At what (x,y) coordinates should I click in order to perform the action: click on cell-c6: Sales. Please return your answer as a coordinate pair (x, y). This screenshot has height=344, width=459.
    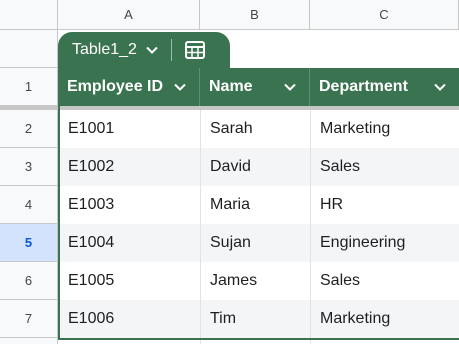
    Looking at the image, I should click on (384, 281).